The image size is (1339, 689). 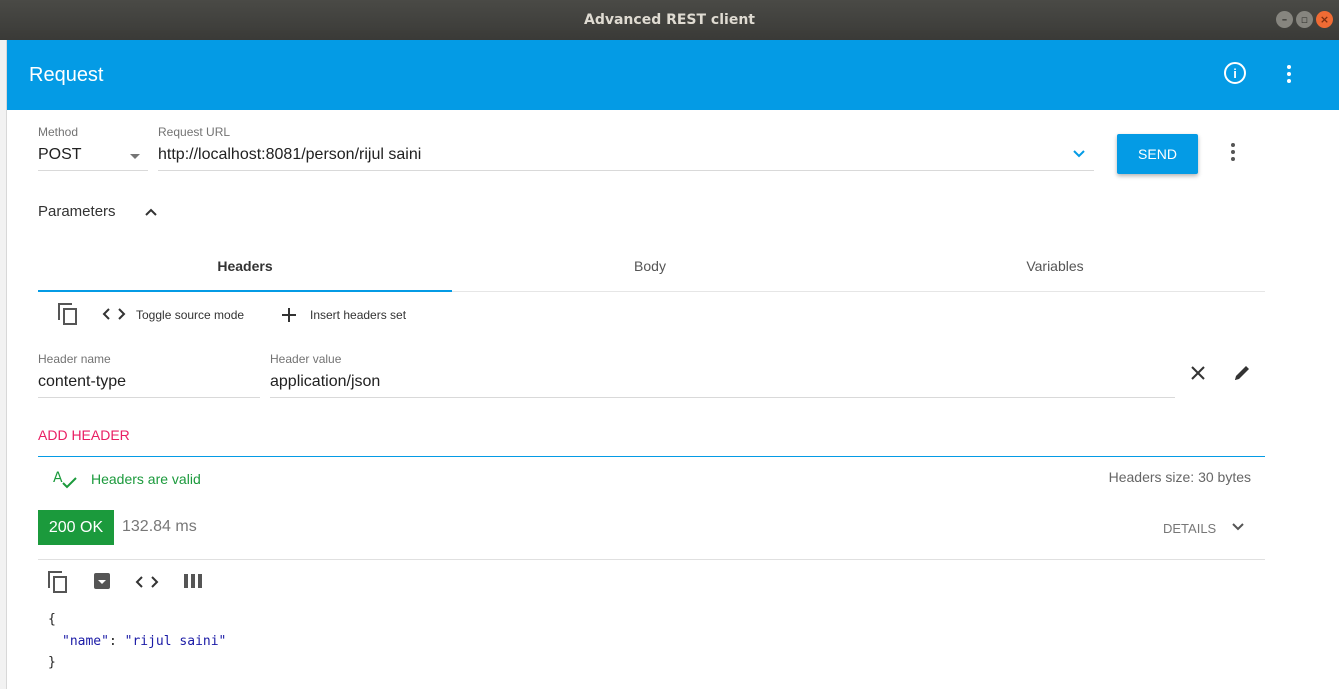 I want to click on add-header-button: ADD HEADER, so click(x=84, y=435).